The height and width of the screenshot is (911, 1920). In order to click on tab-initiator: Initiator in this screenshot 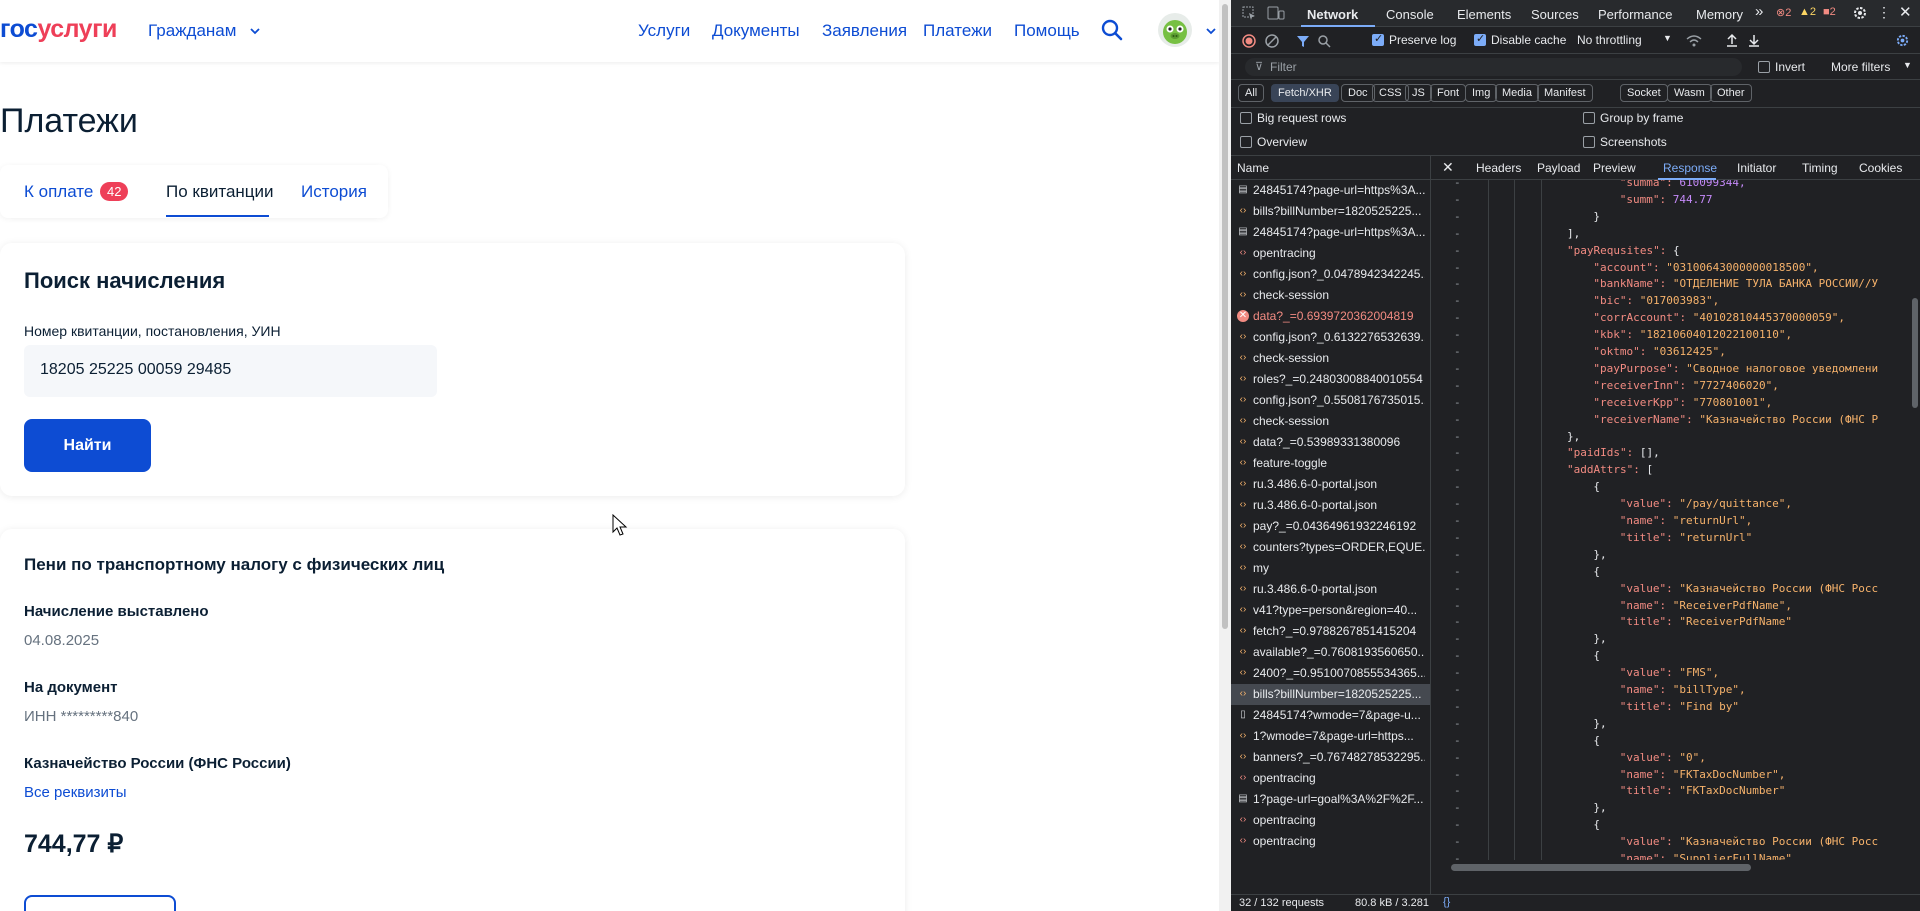, I will do `click(1756, 168)`.